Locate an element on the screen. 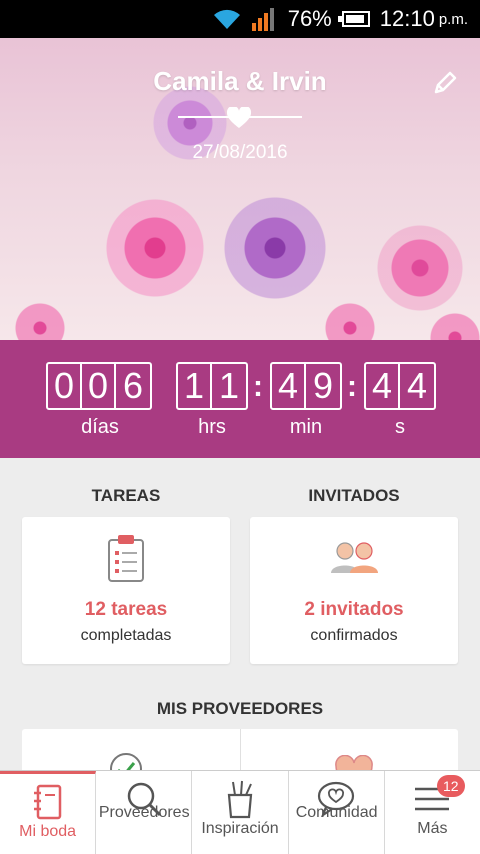  battery-percent: 76% is located at coordinates (309, 18).